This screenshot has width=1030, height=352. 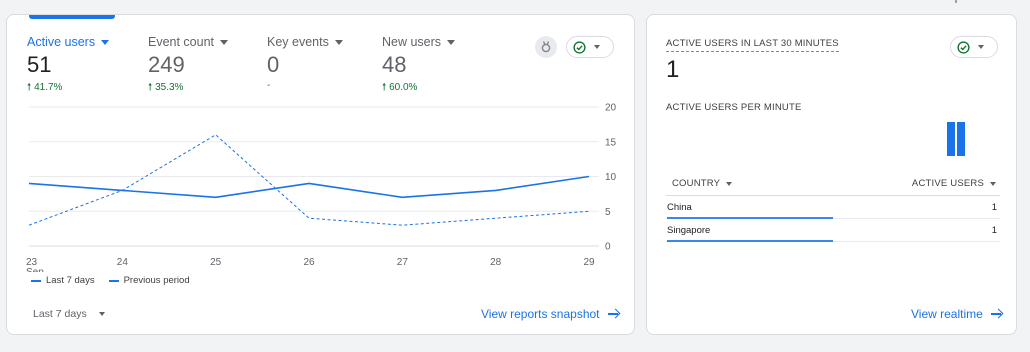 I want to click on chart-legend: Last 7 days Previous period, so click(x=110, y=280).